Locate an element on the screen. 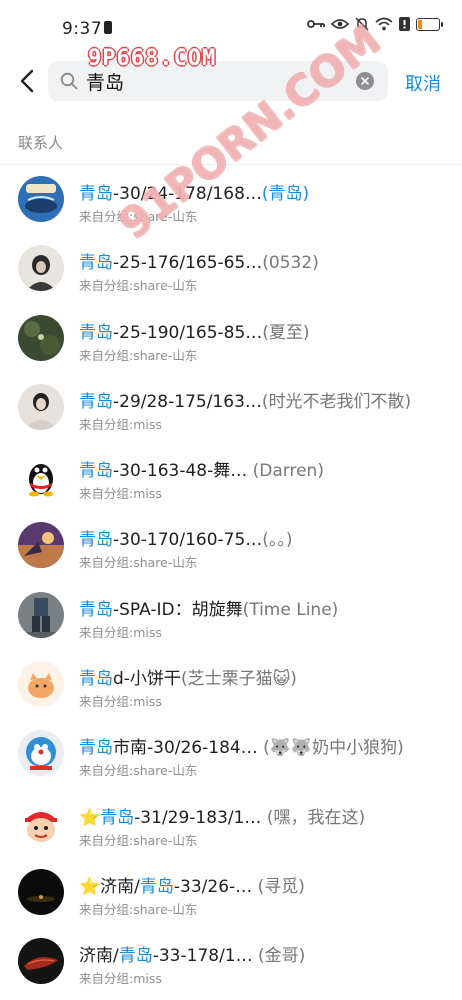 The height and width of the screenshot is (1000, 462). contact-nickname: (🐺🐺奶中小狼狗) is located at coordinates (330, 748).